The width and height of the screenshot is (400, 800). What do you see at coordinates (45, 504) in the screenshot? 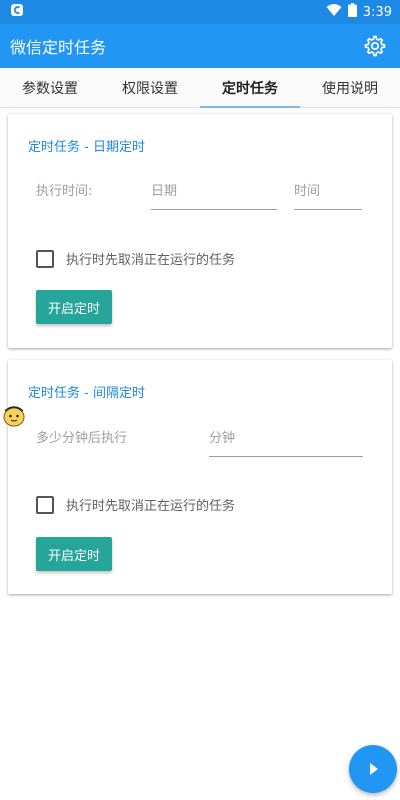
I see `interval-cancel-checkbox` at bounding box center [45, 504].